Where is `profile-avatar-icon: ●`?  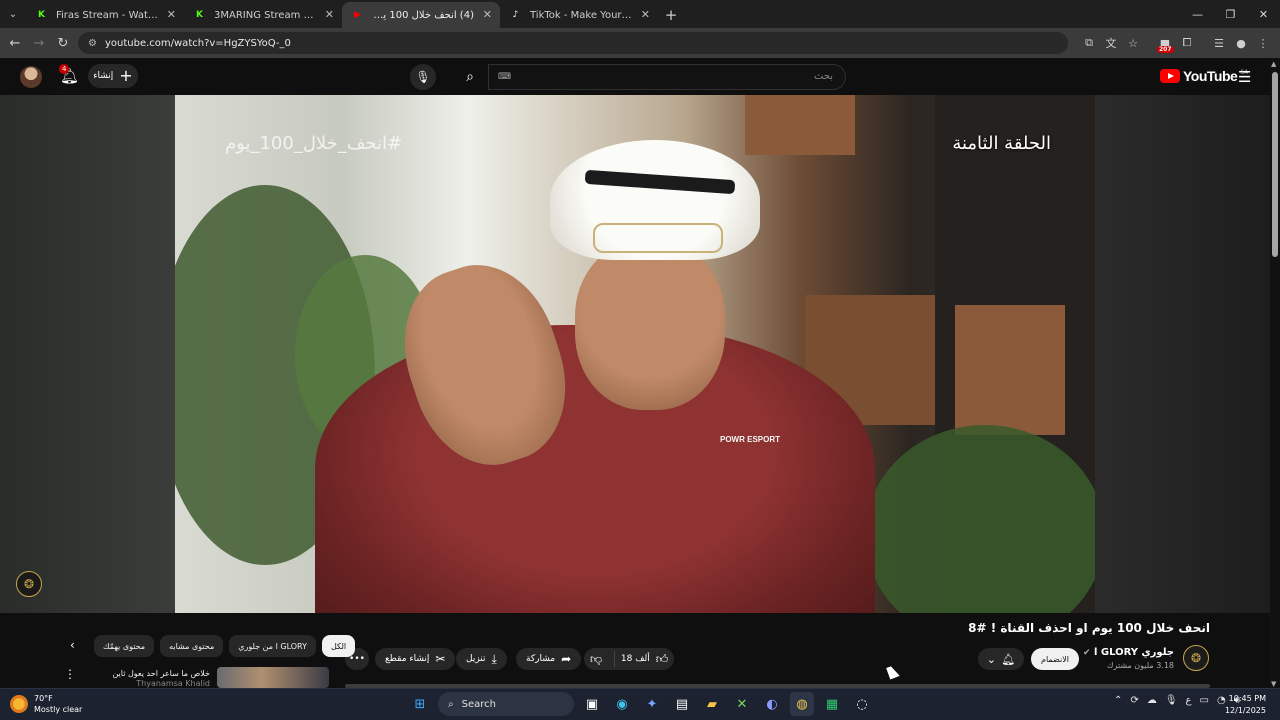
profile-avatar-icon: ● is located at coordinates (1241, 43).